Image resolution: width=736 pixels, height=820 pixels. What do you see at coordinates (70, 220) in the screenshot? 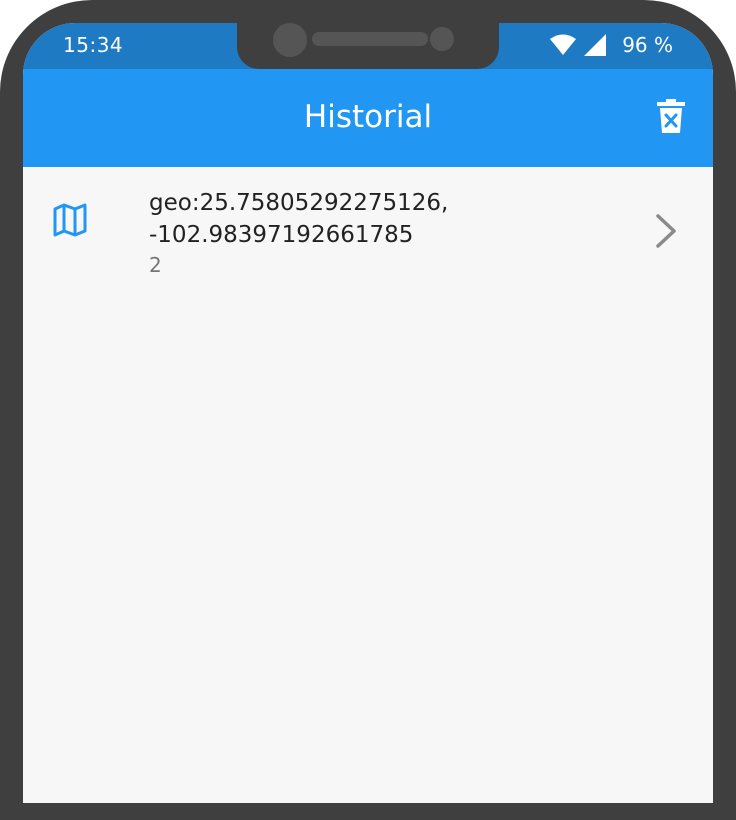
I see `map-icon` at bounding box center [70, 220].